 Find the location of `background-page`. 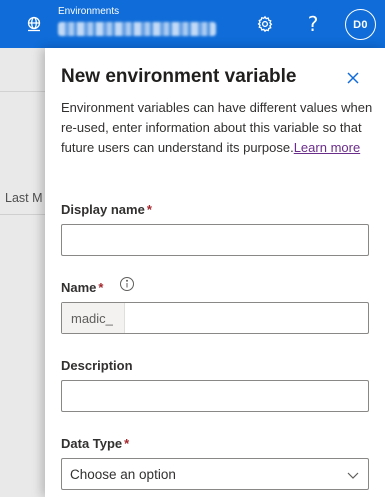

background-page is located at coordinates (25, 272).